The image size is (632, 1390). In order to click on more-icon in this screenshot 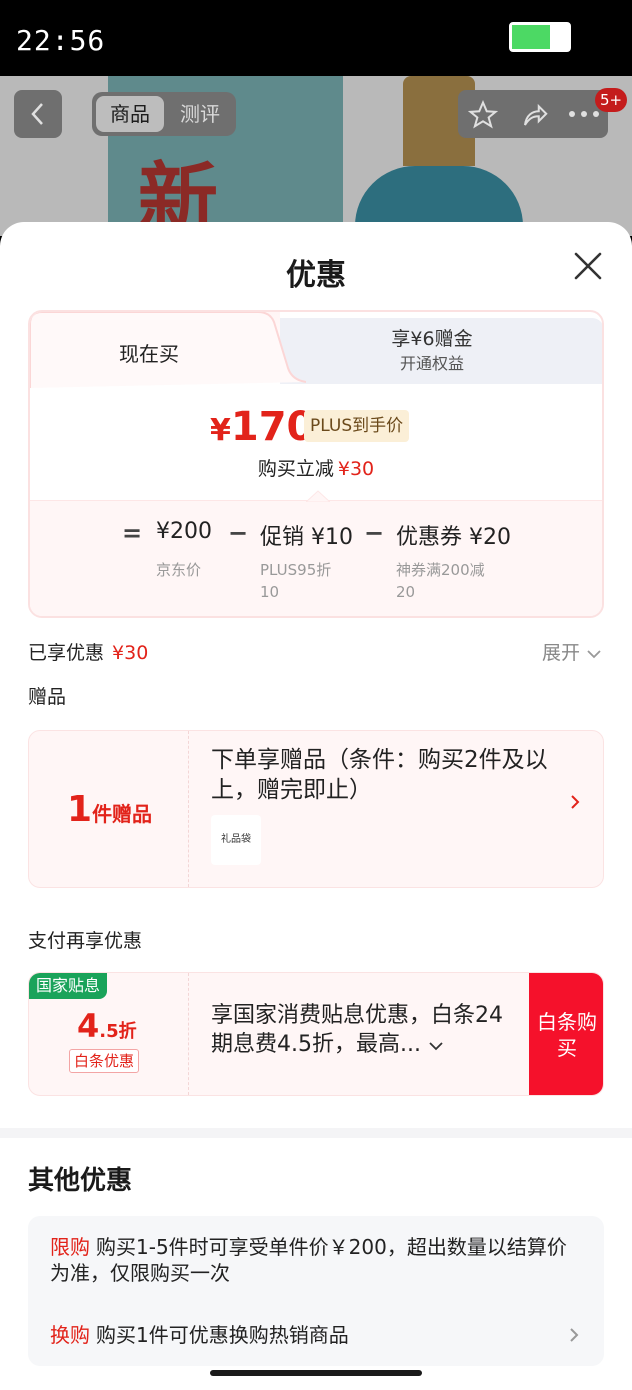, I will do `click(584, 114)`.